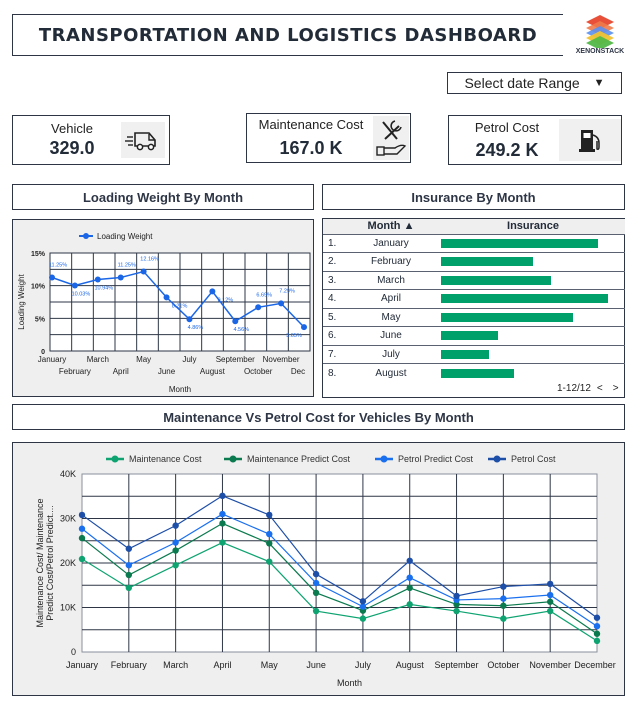 The image size is (640, 710). What do you see at coordinates (599, 83) in the screenshot?
I see `dropdown-triangle-icon: ▼` at bounding box center [599, 83].